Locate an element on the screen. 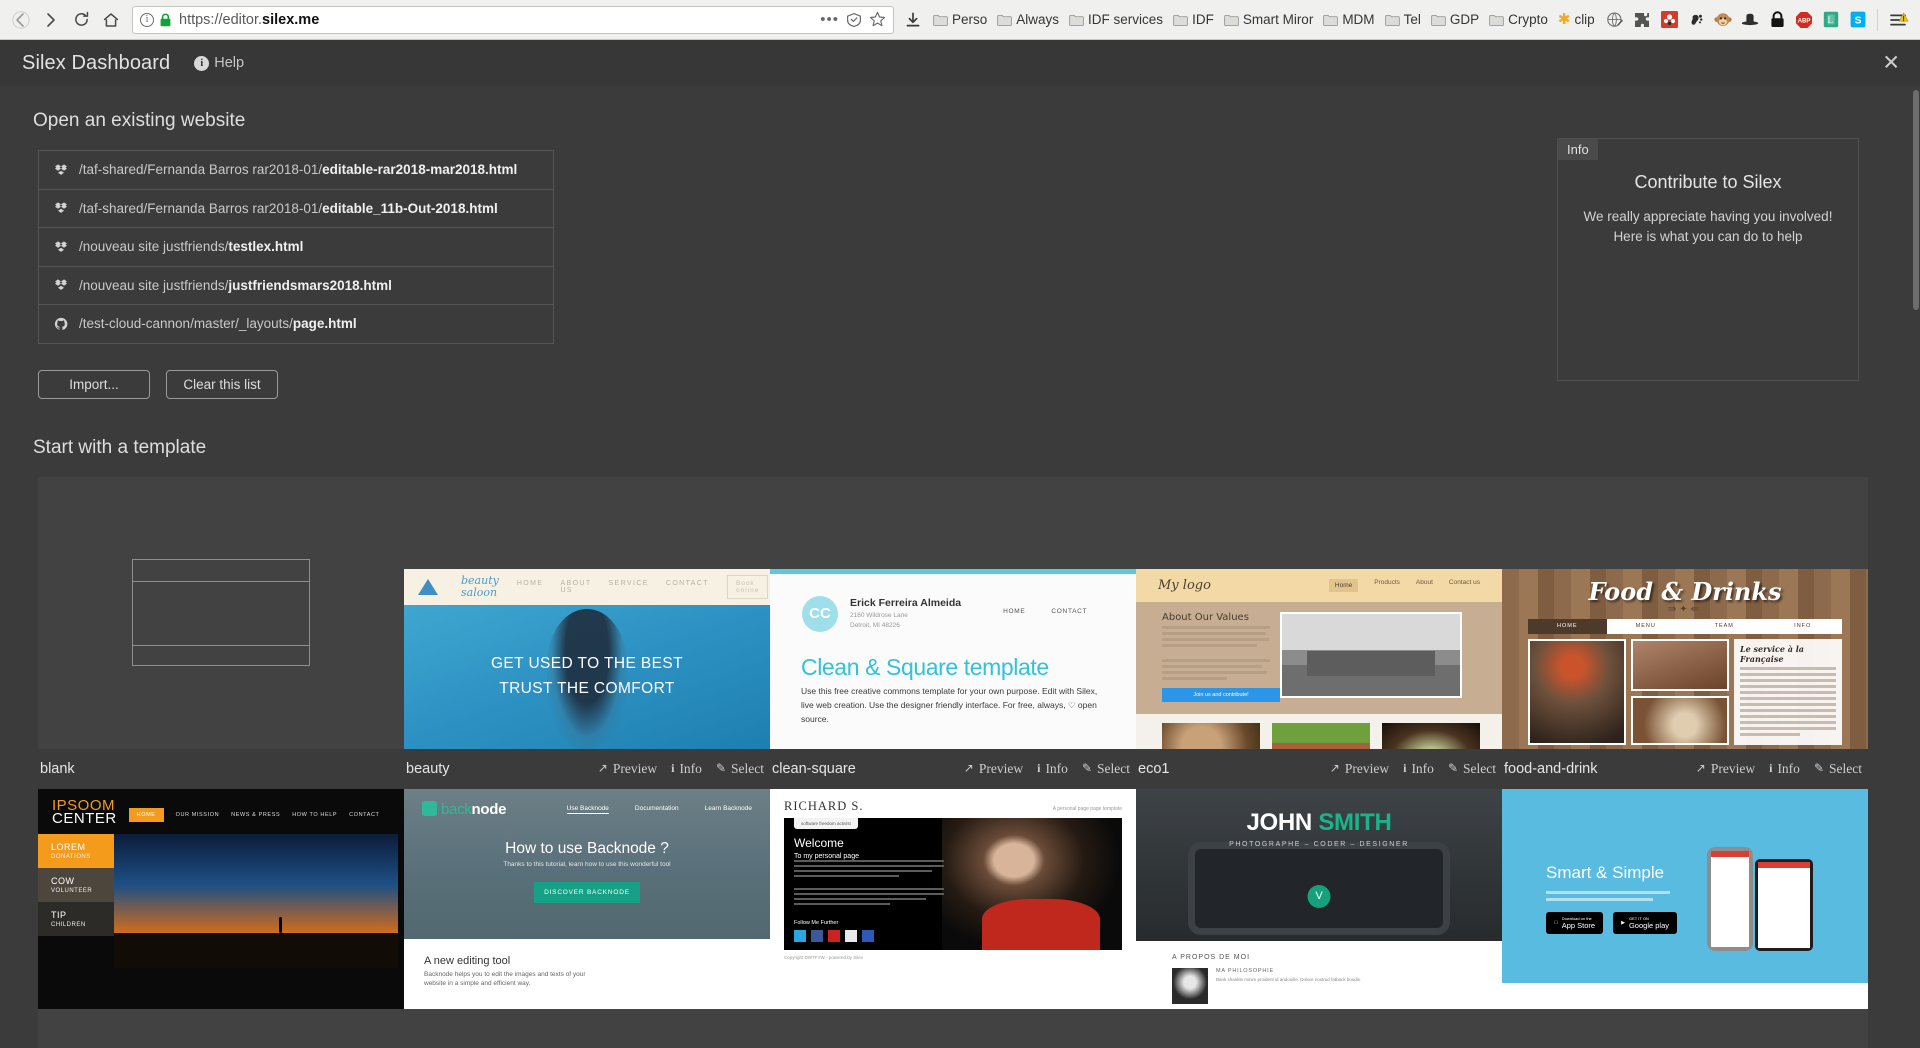 The height and width of the screenshot is (1048, 1920). bookmark-crypto: Crypto is located at coordinates (1518, 19).